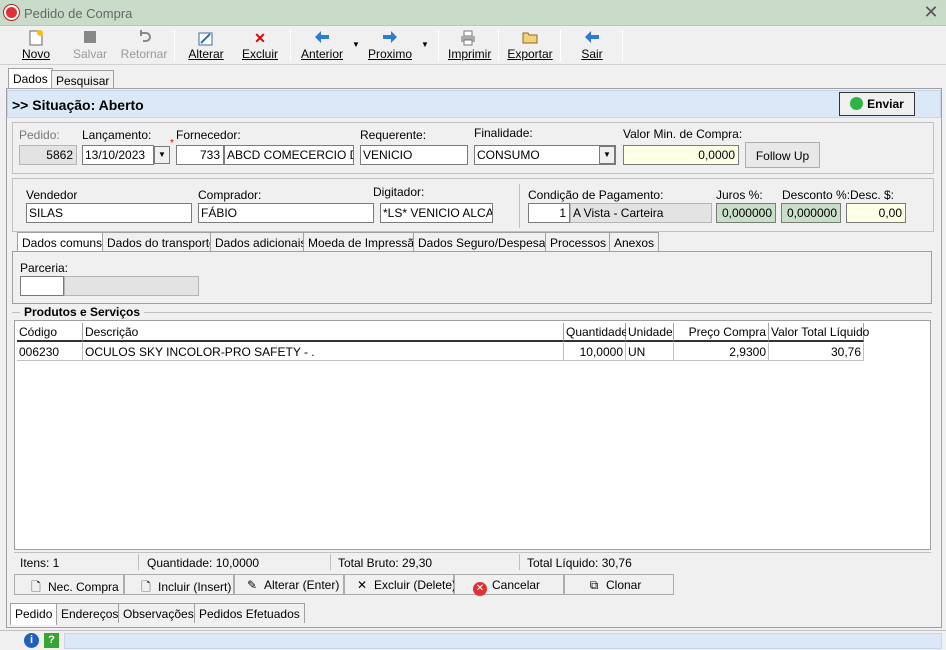 The width and height of the screenshot is (946, 650). Describe the element at coordinates (876, 213) in the screenshot. I see `desc-field: 0,00` at that location.